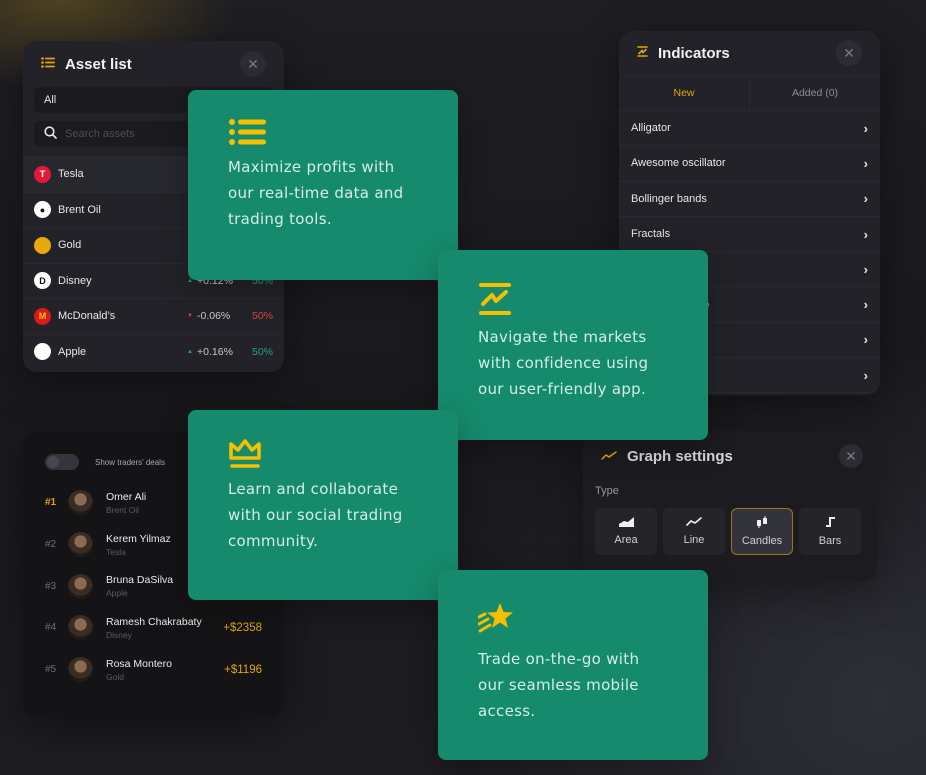 Image resolution: width=926 pixels, height=775 pixels. Describe the element at coordinates (694, 53) in the screenshot. I see `indicators-title: Indicators` at that location.